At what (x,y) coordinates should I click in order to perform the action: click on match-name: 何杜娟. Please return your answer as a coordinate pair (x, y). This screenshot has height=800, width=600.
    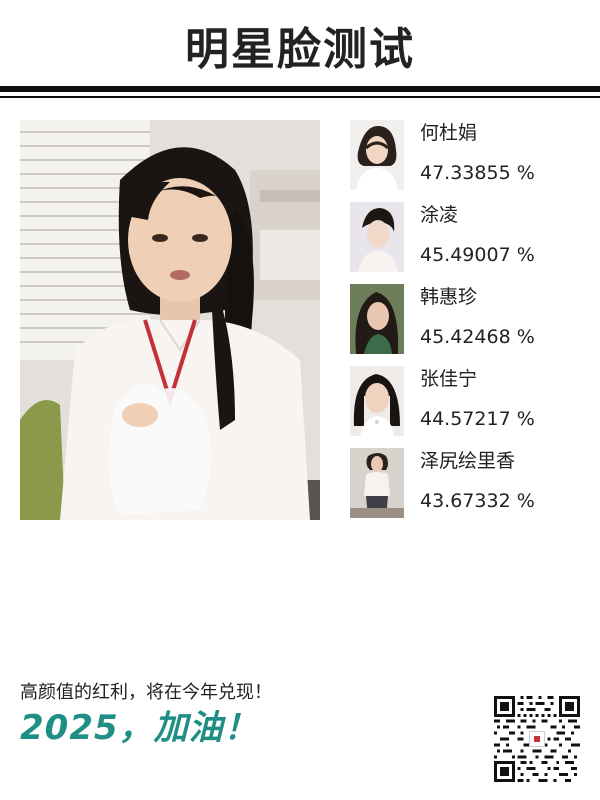
    Looking at the image, I should click on (449, 133).